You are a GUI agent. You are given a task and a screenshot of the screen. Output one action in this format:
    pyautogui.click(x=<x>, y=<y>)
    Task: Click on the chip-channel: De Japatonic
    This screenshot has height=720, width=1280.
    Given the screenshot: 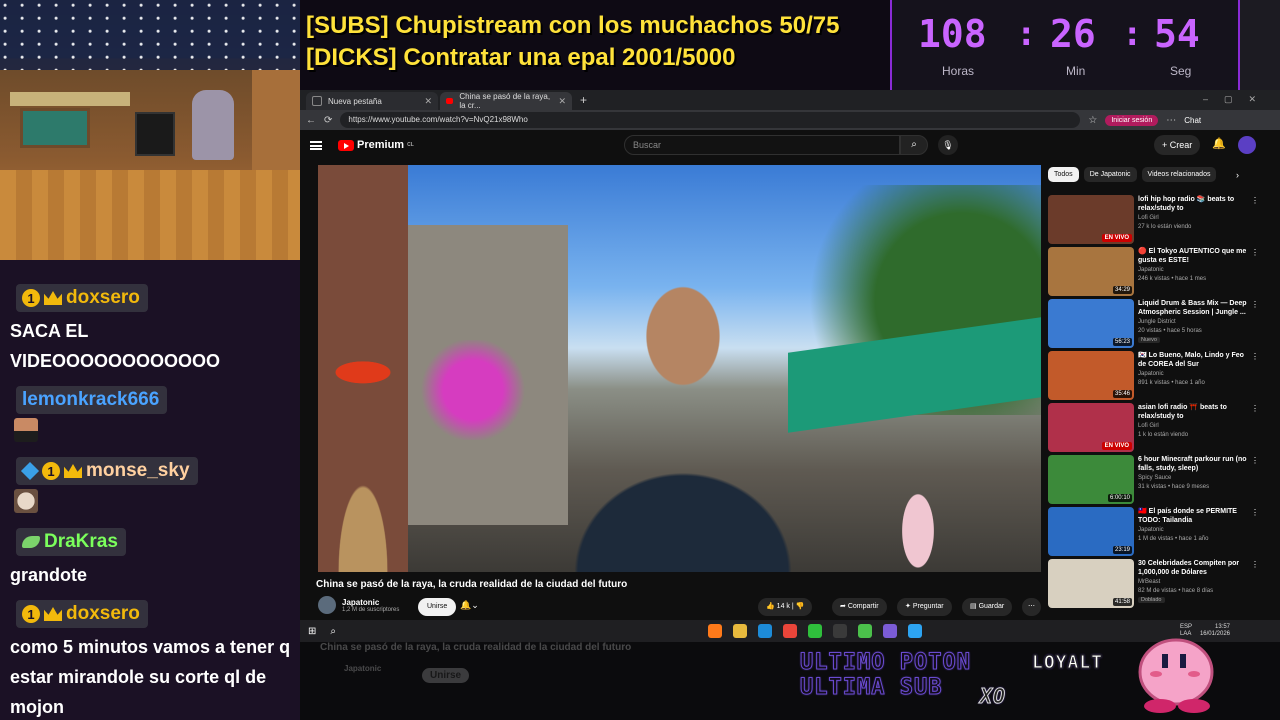 What is the action you would take?
    pyautogui.click(x=1110, y=174)
    